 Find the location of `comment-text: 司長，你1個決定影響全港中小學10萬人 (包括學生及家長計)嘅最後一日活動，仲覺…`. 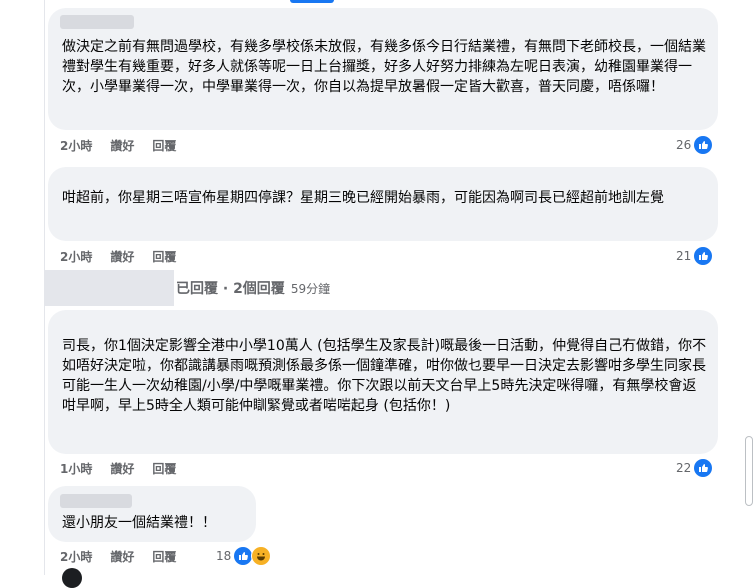

comment-text: 司長，你1個決定影響全港中小學10萬人 (包括學生及家長計)嘅最後一日活動，仲覺… is located at coordinates (384, 376).